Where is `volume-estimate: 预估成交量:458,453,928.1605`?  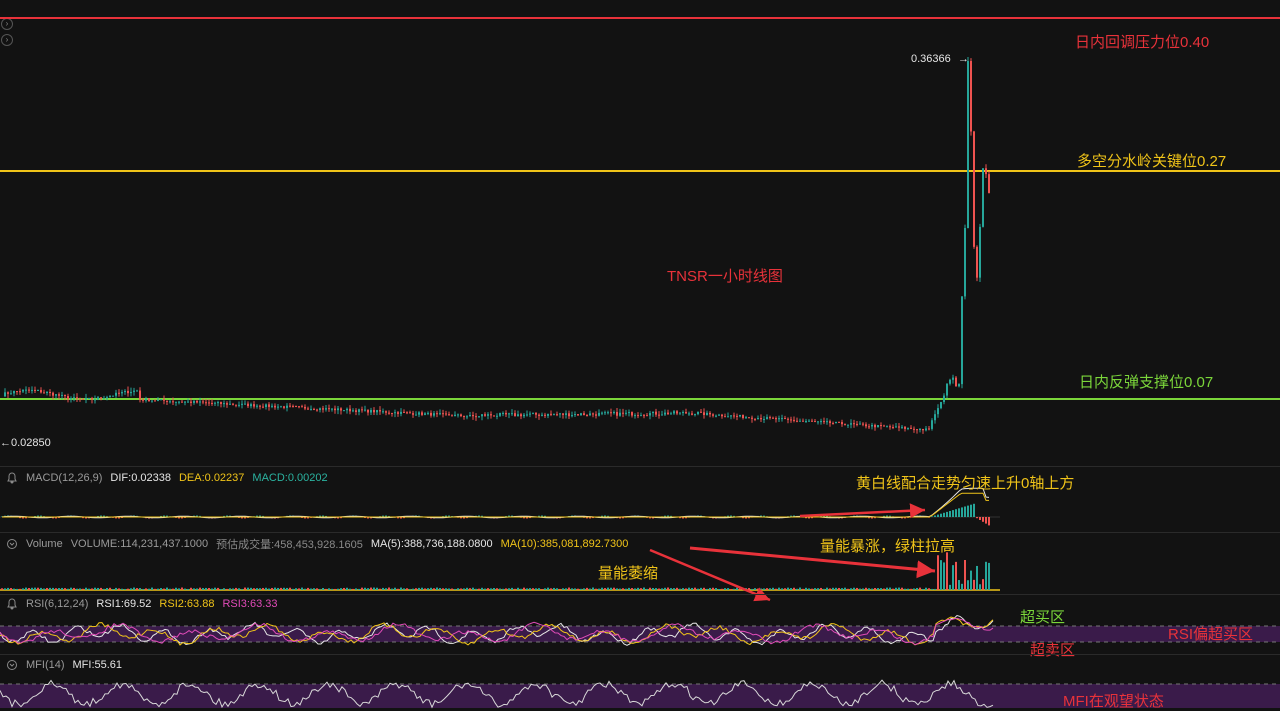
volume-estimate: 预估成交量:458,453,928.1605 is located at coordinates (289, 545).